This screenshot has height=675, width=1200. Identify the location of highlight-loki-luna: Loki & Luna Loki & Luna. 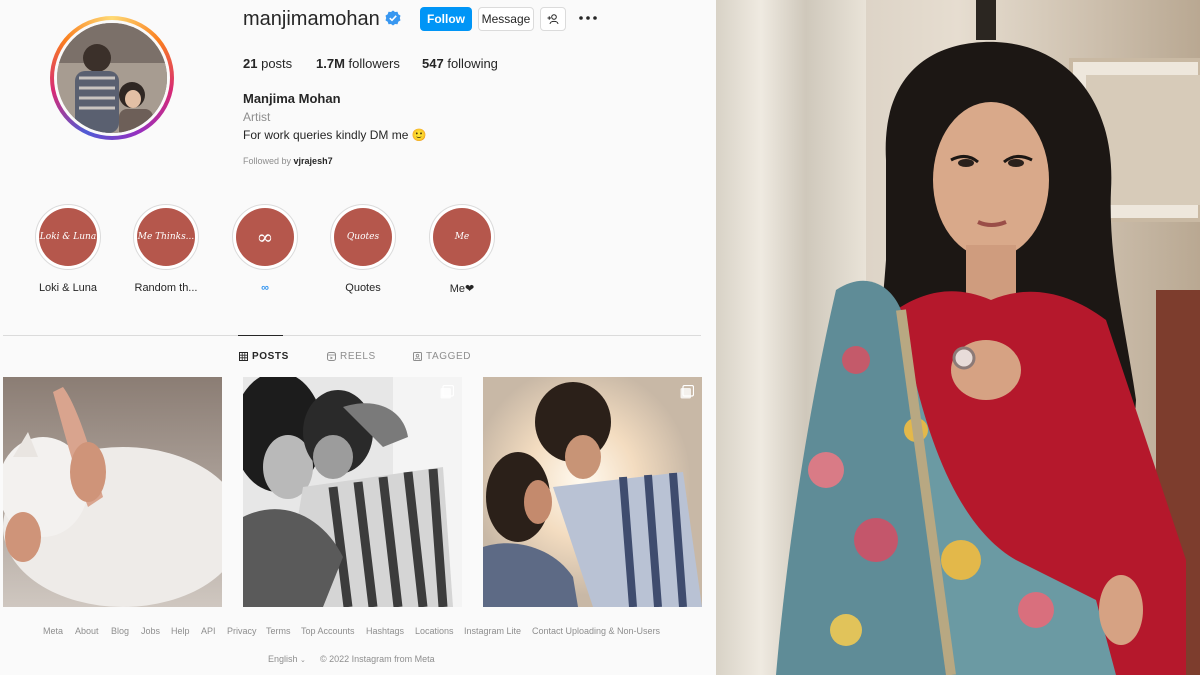
(68, 249).